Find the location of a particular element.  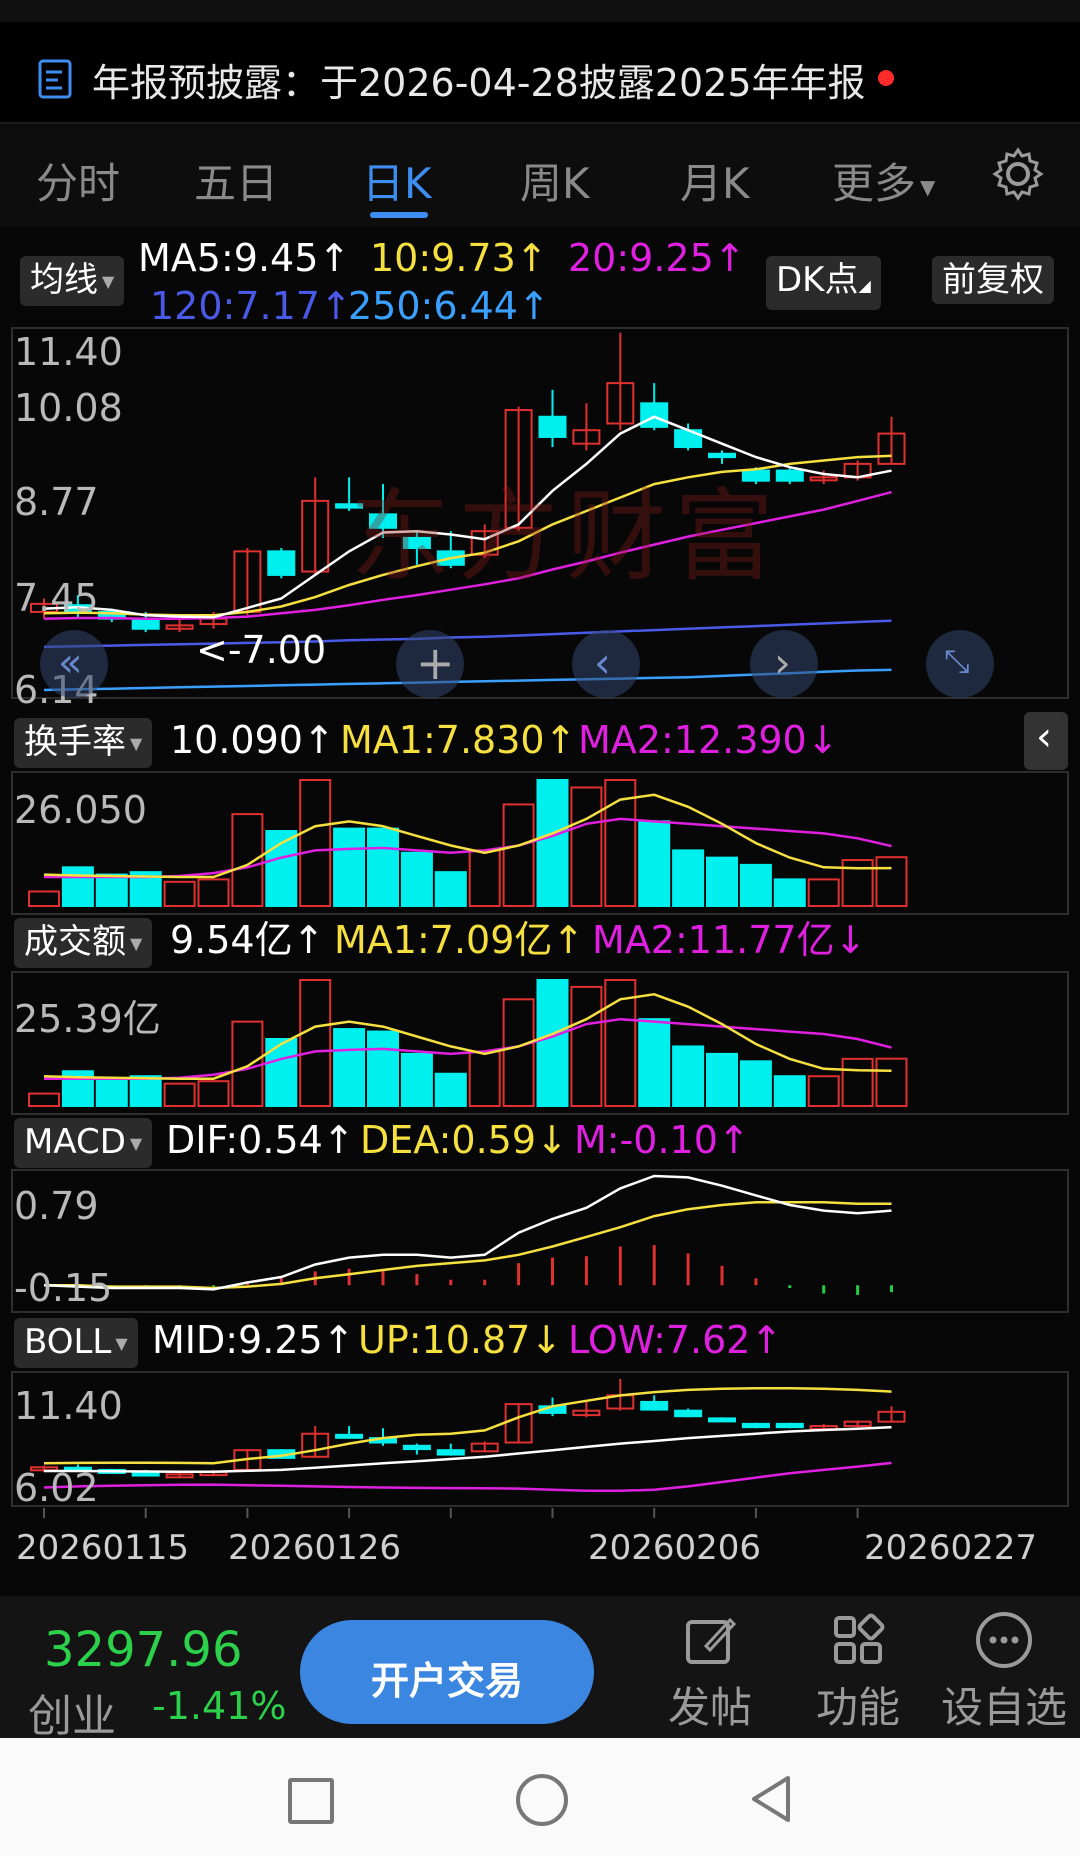

open-account-trade-button: 开户交易 is located at coordinates (447, 1672).